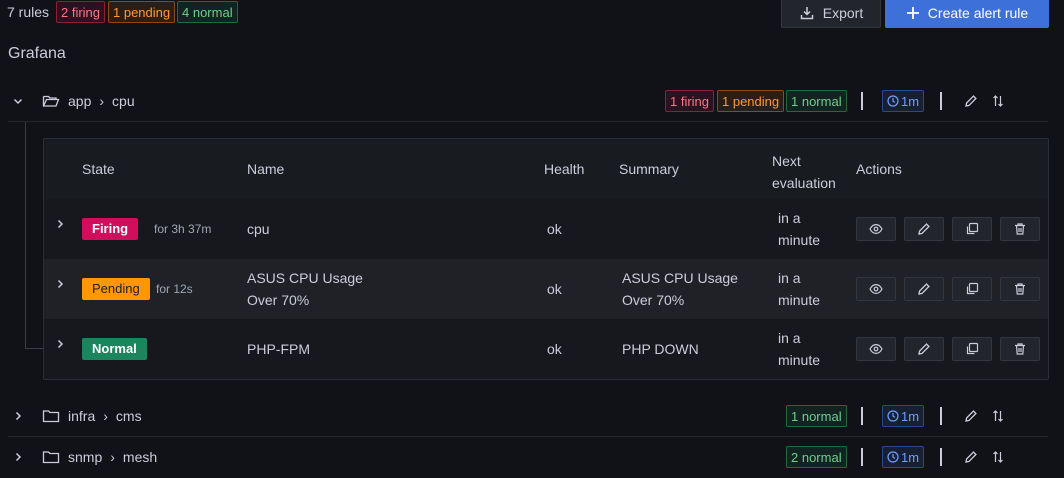  What do you see at coordinates (804, 172) in the screenshot?
I see `column-header-next-evaluation: Next evaluation` at bounding box center [804, 172].